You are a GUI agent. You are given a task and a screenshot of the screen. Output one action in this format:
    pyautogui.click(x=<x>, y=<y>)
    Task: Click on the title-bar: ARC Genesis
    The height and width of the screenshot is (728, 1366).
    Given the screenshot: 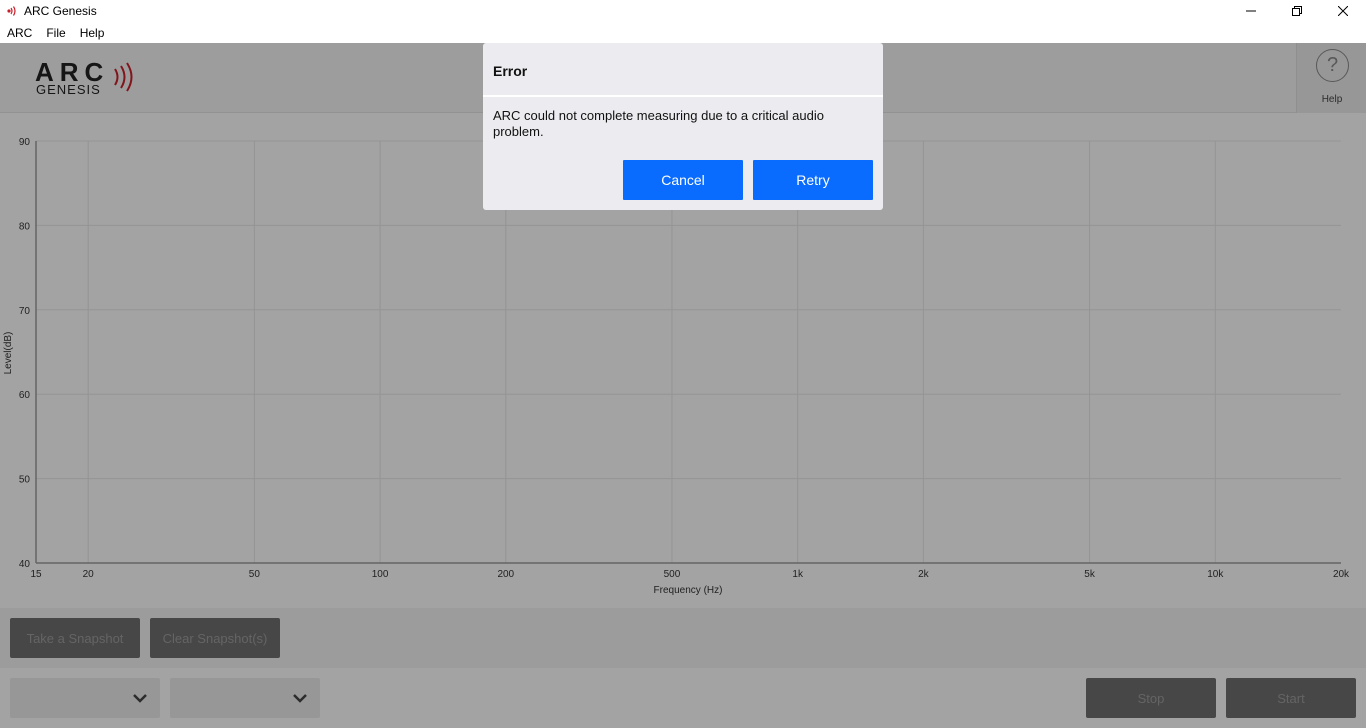 What is the action you would take?
    pyautogui.click(x=683, y=11)
    